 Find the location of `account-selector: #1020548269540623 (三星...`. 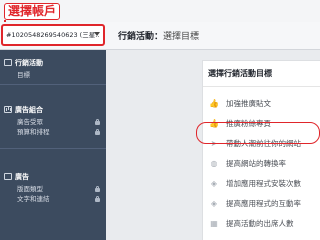

account-selector: #1020548269540623 (三星... is located at coordinates (53, 35).